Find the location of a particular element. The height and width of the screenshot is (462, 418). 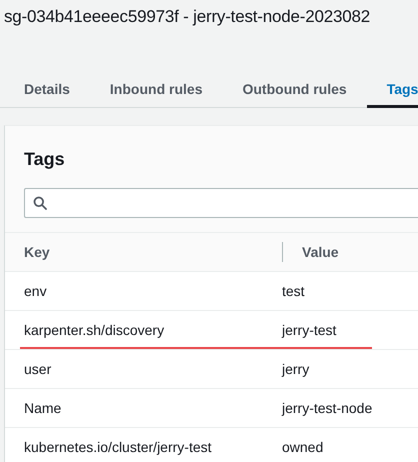

table-cell-text: Name is located at coordinates (42, 408).